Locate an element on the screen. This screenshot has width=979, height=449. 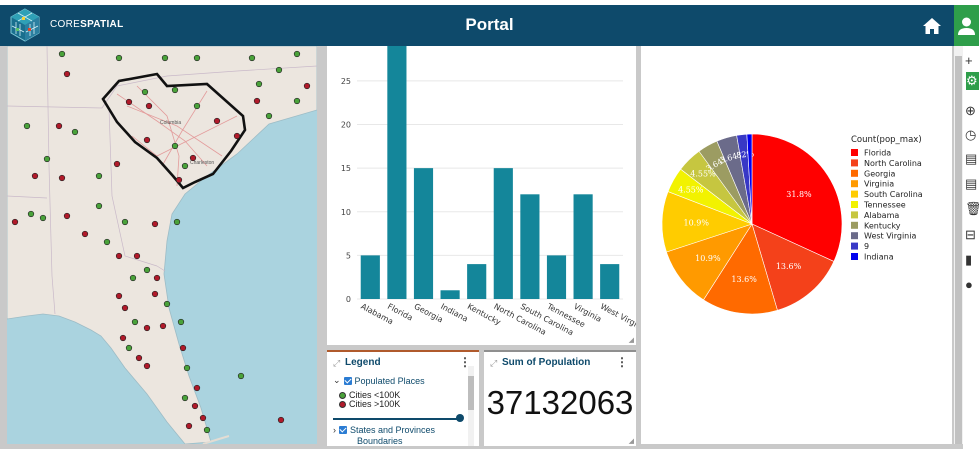
save-as-icon: ▤ is located at coordinates (972, 184).